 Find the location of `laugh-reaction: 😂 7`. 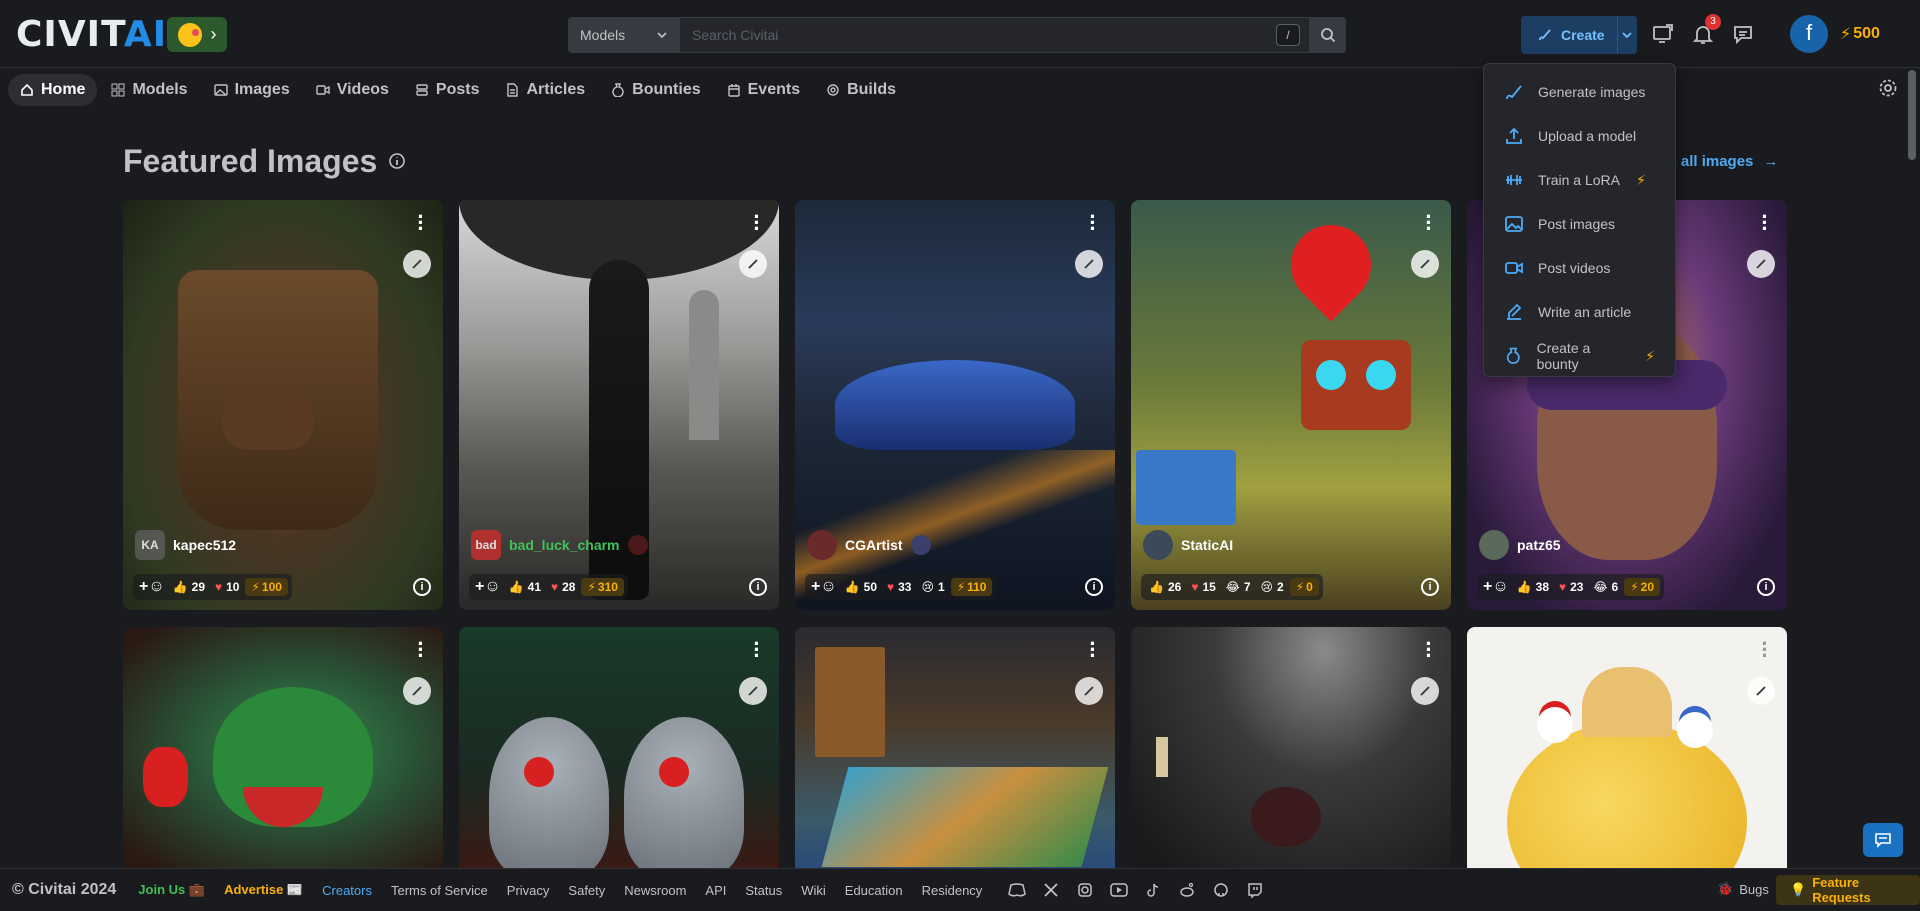

laugh-reaction: 😂 7 is located at coordinates (1238, 587).